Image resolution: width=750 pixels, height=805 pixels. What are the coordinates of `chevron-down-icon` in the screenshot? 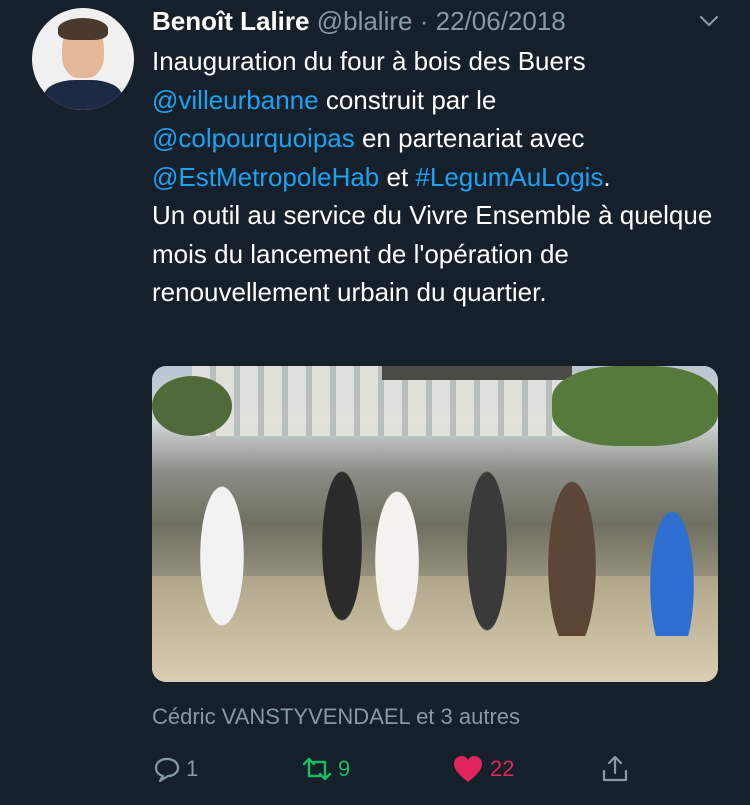 It's located at (709, 21).